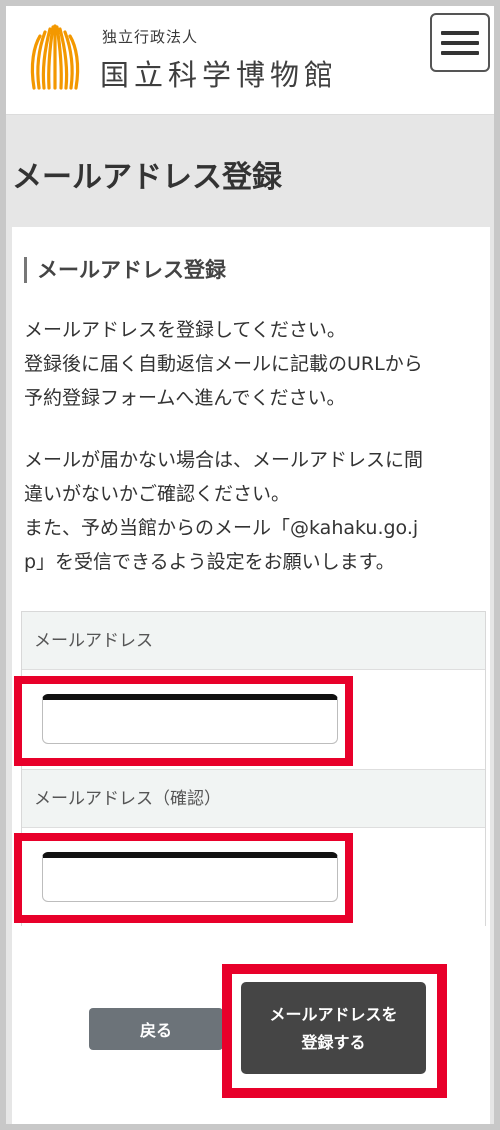 The height and width of the screenshot is (1130, 500). Describe the element at coordinates (185, 398) in the screenshot. I see `instruction-line: 予約登録フォームへ進んでください。` at that location.